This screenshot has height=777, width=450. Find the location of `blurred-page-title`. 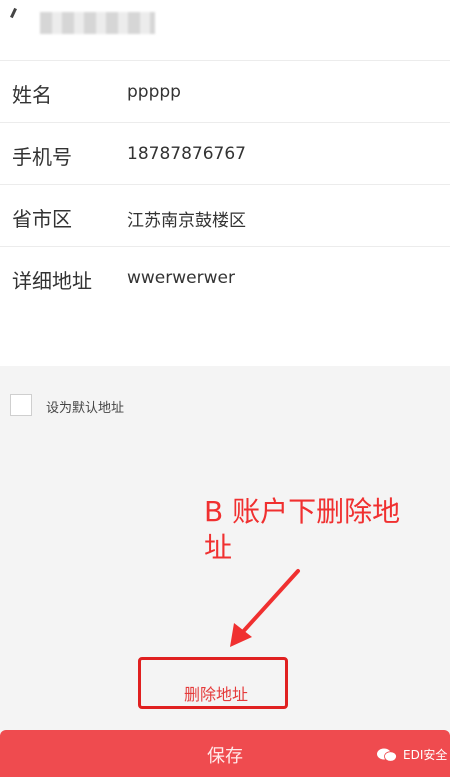

blurred-page-title is located at coordinates (97, 23).